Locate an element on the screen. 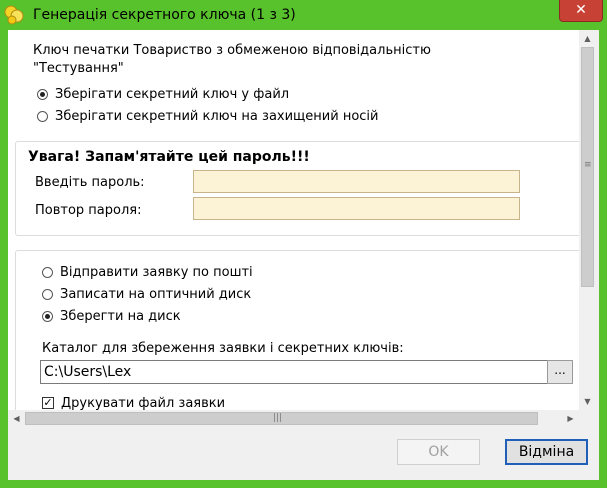  radio-optical-disk: Записати на оптичний диск is located at coordinates (242, 295).